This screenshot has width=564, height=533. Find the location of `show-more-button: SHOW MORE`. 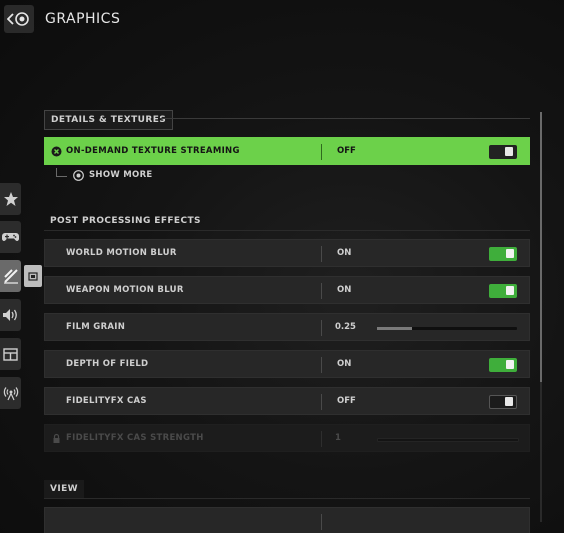

show-more-button: SHOW MORE is located at coordinates (104, 174).